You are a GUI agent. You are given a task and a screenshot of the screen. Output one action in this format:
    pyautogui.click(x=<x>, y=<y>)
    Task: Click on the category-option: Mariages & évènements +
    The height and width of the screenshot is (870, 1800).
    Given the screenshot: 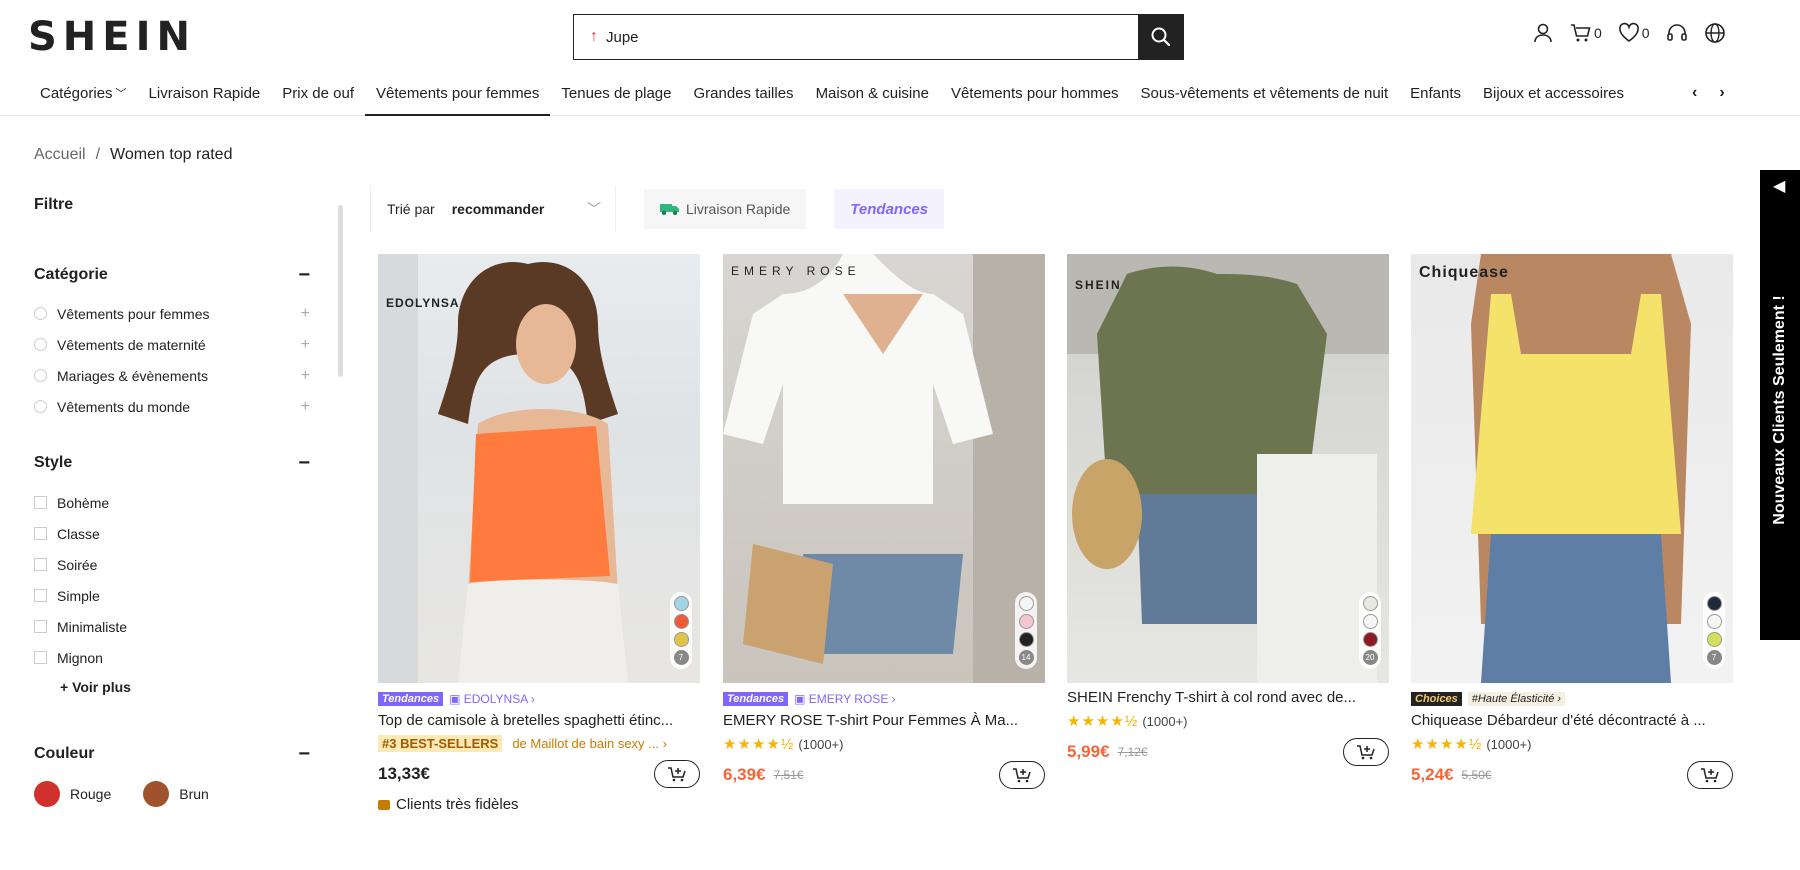 What is the action you would take?
    pyautogui.click(x=172, y=375)
    